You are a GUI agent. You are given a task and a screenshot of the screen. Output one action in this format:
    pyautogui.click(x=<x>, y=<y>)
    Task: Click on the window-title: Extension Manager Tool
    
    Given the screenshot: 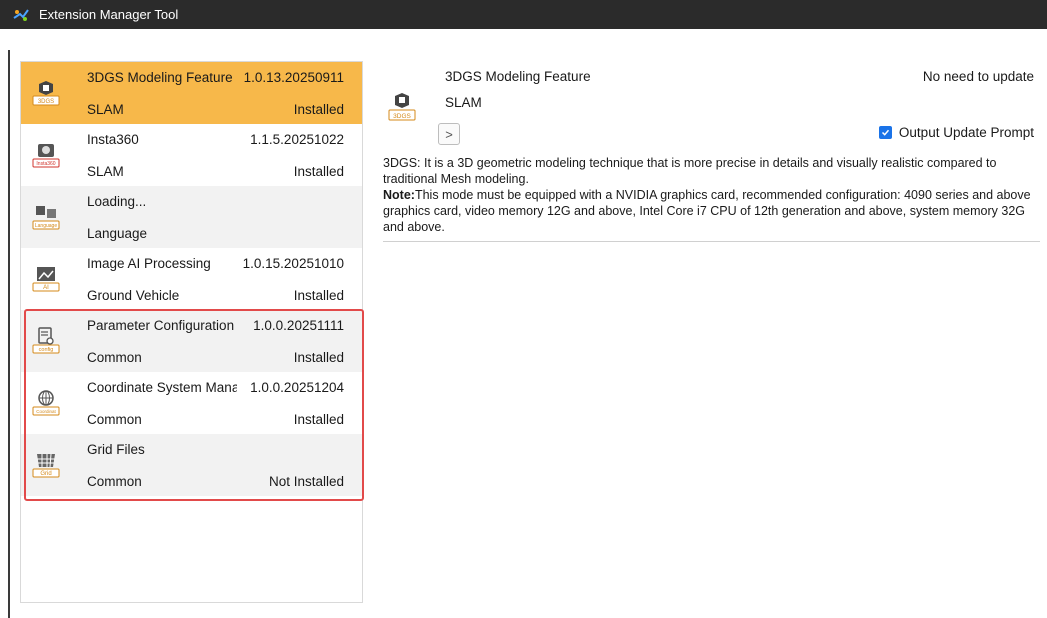 What is the action you would take?
    pyautogui.click(x=109, y=14)
    